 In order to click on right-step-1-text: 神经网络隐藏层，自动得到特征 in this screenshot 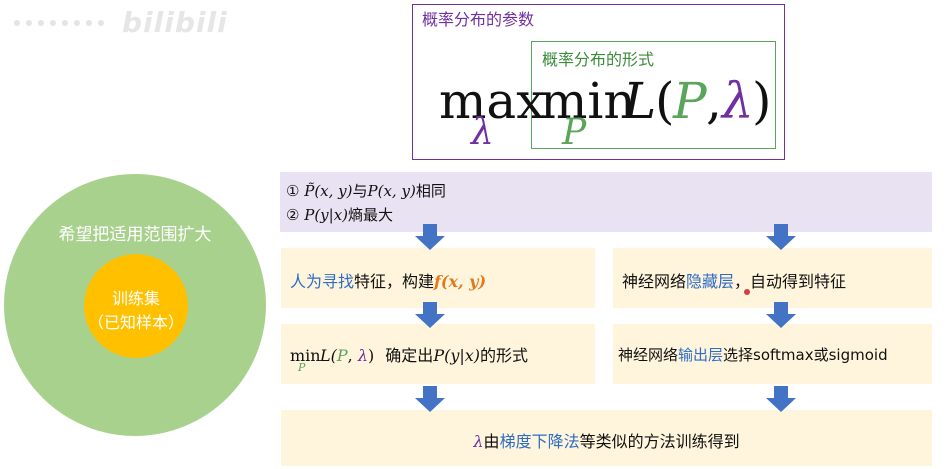, I will do `click(734, 280)`.